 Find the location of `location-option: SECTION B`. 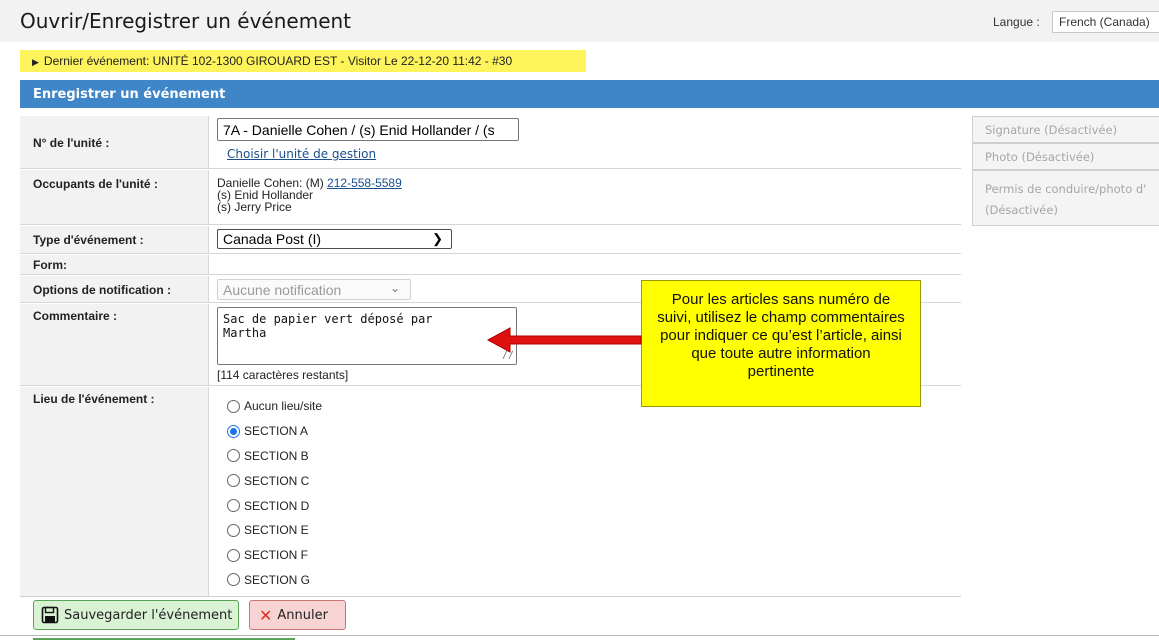

location-option: SECTION B is located at coordinates (274, 456).